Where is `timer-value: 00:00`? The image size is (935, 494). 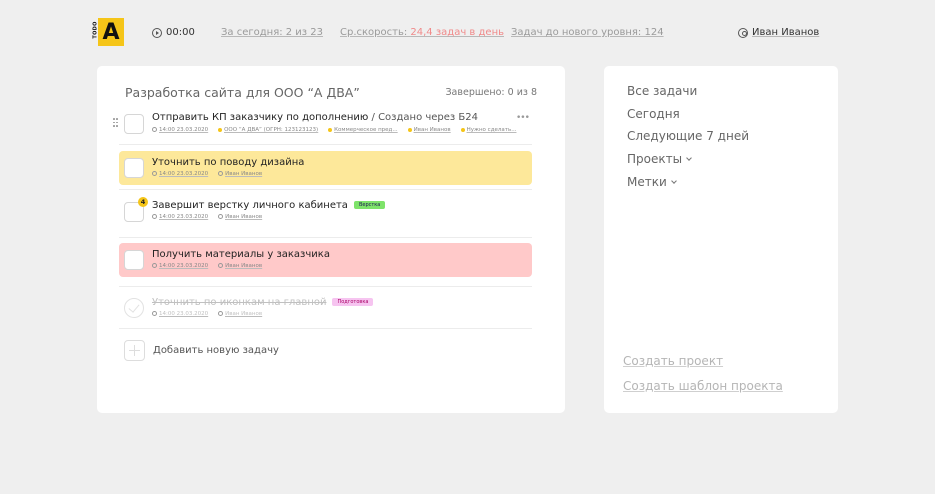 timer-value: 00:00 is located at coordinates (180, 32).